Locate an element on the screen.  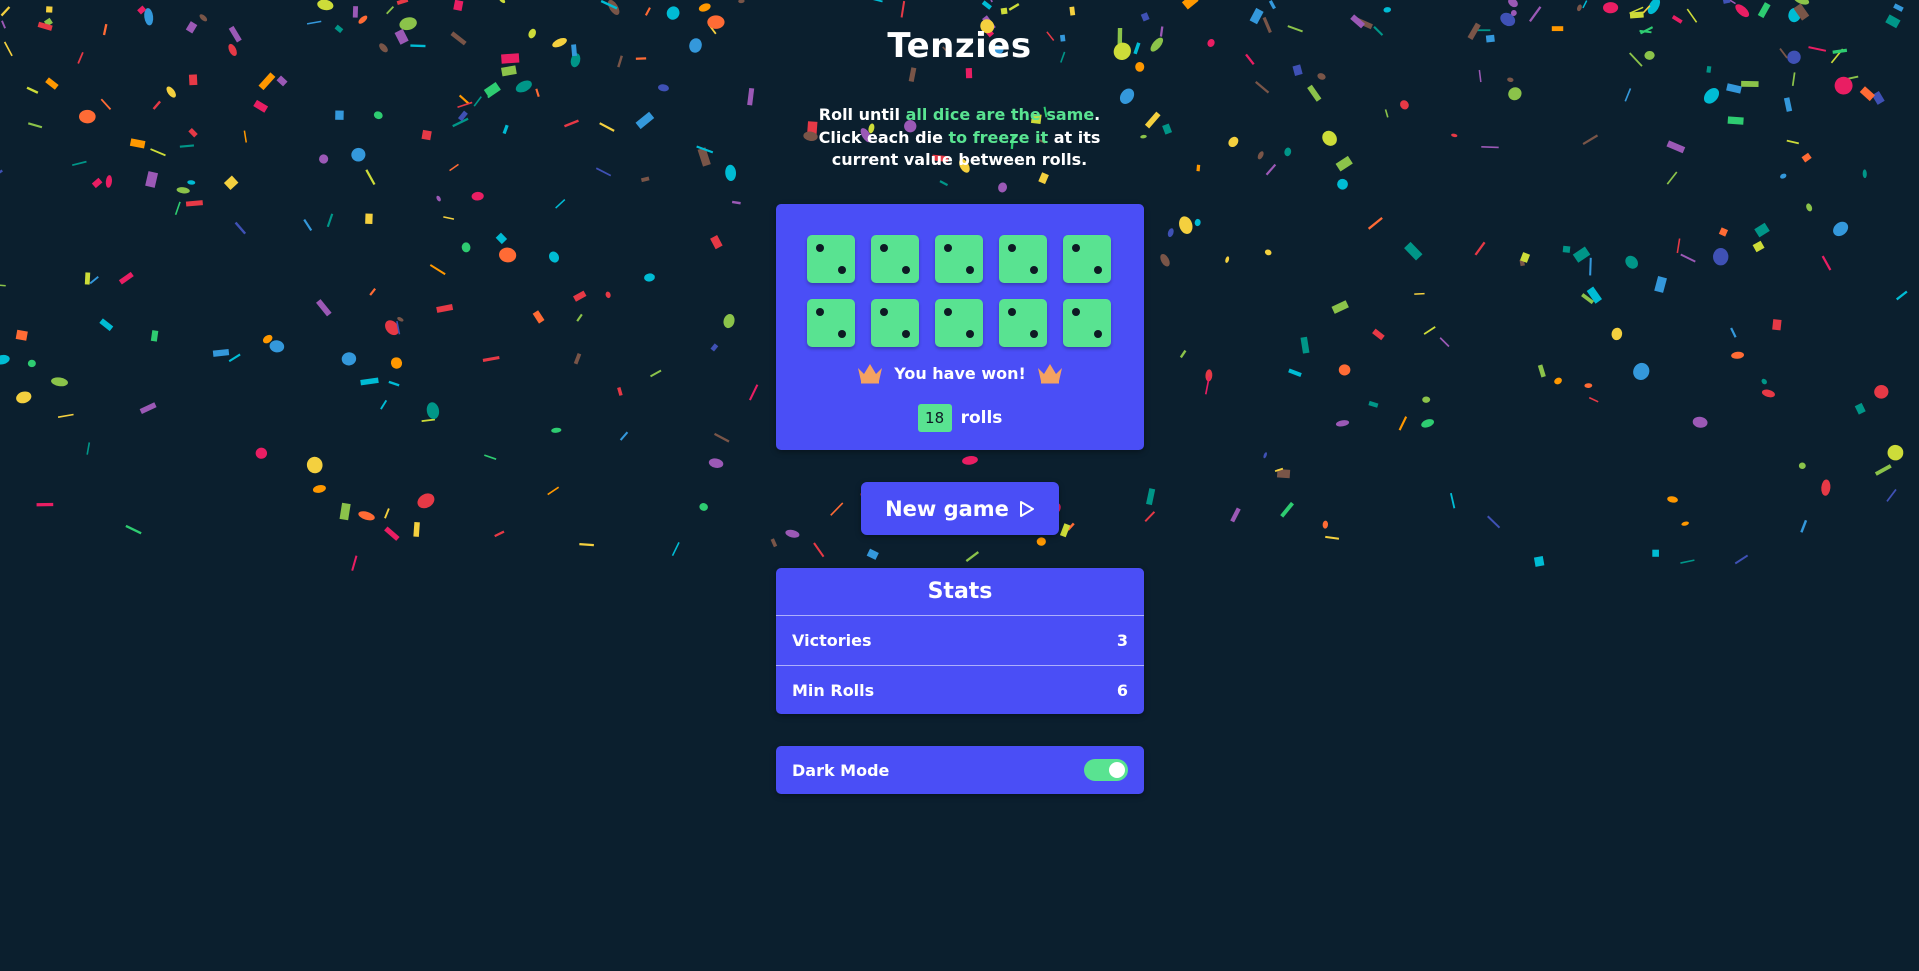
toggle-knob is located at coordinates (1117, 770).